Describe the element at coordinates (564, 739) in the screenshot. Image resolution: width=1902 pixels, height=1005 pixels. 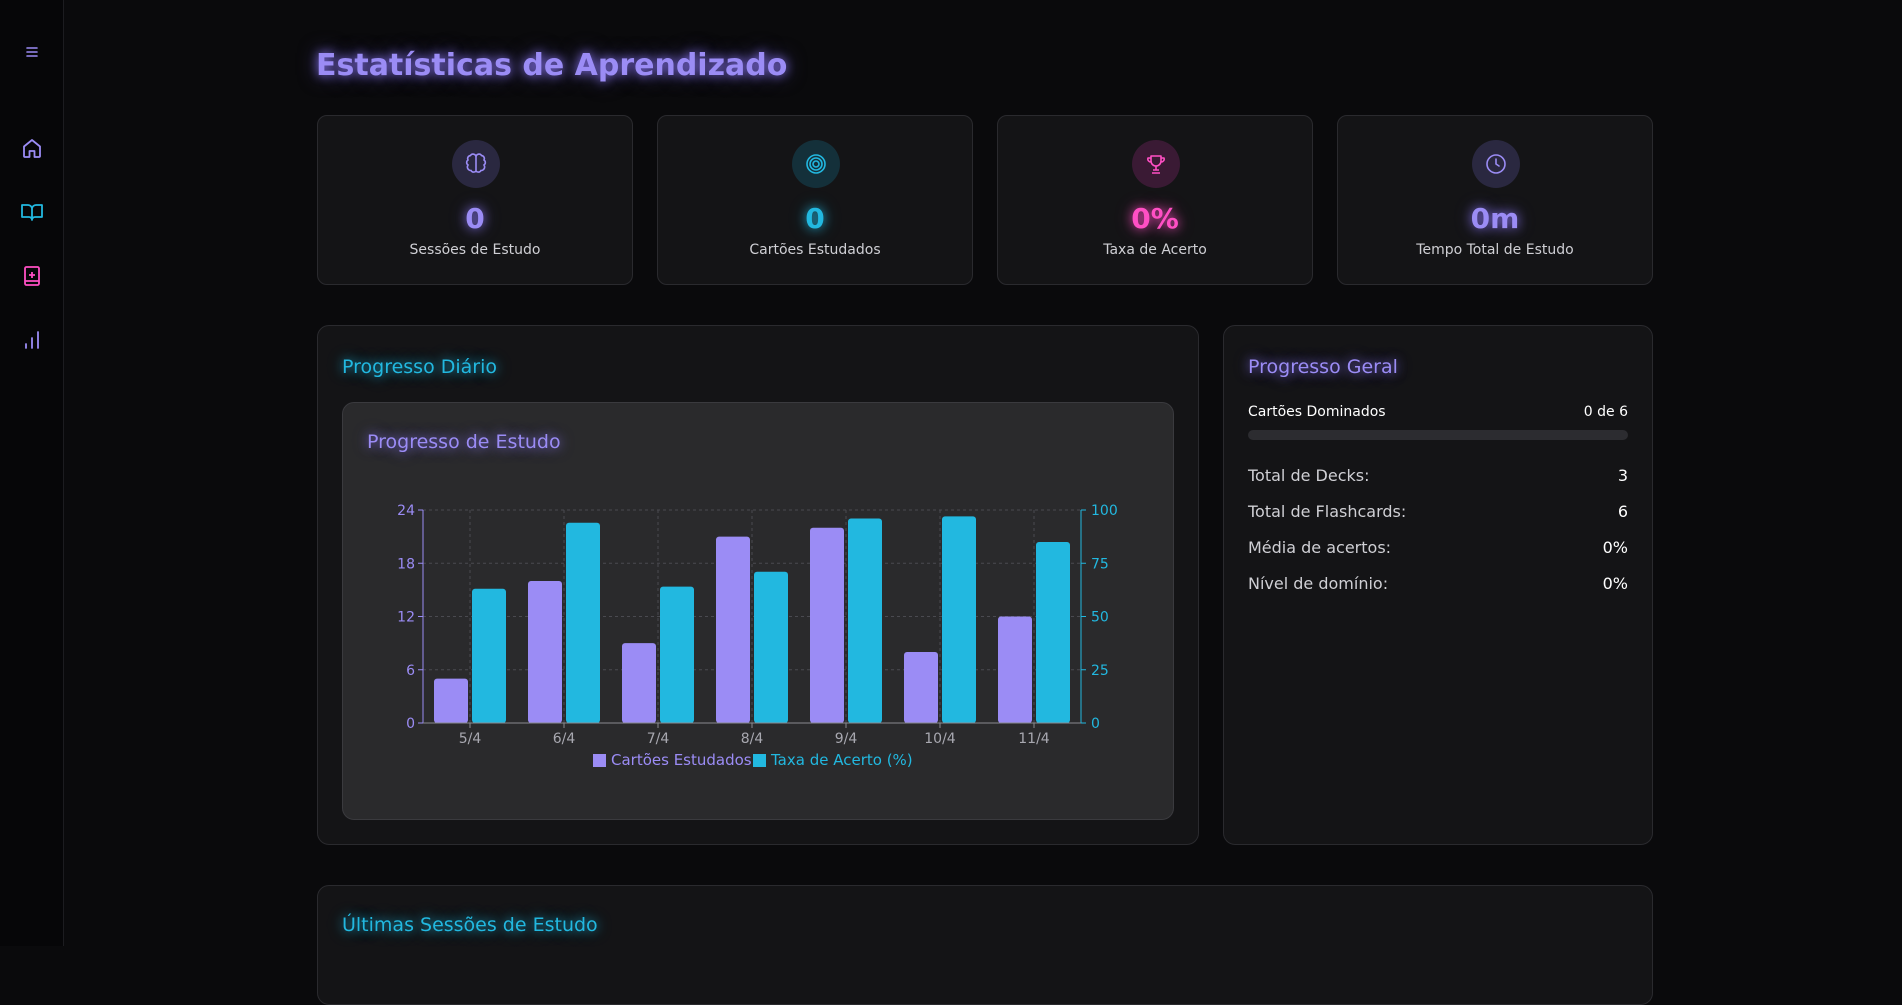
I see `x-tick-label: 6/4` at that location.